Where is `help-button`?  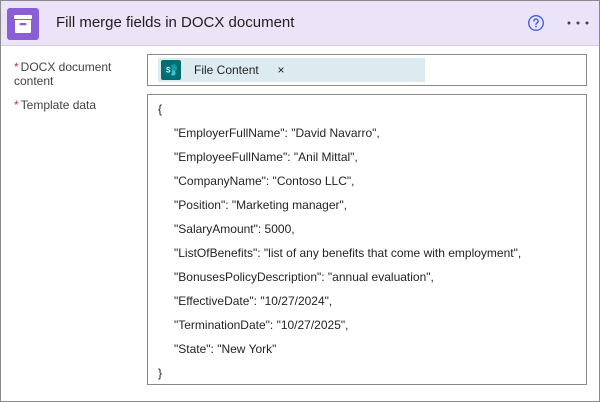
help-button is located at coordinates (536, 23).